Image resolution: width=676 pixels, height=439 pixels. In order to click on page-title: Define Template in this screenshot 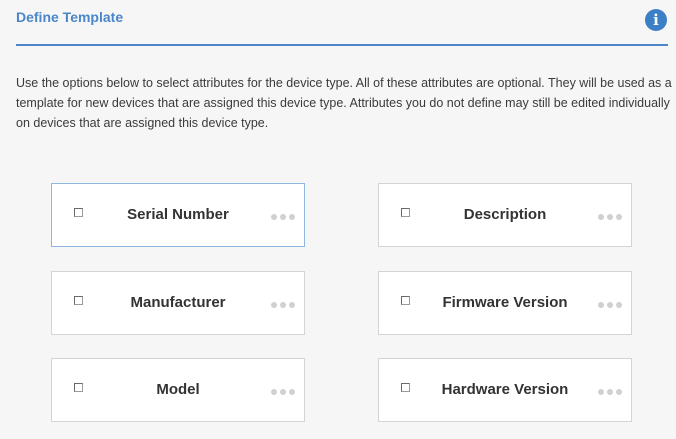, I will do `click(70, 17)`.